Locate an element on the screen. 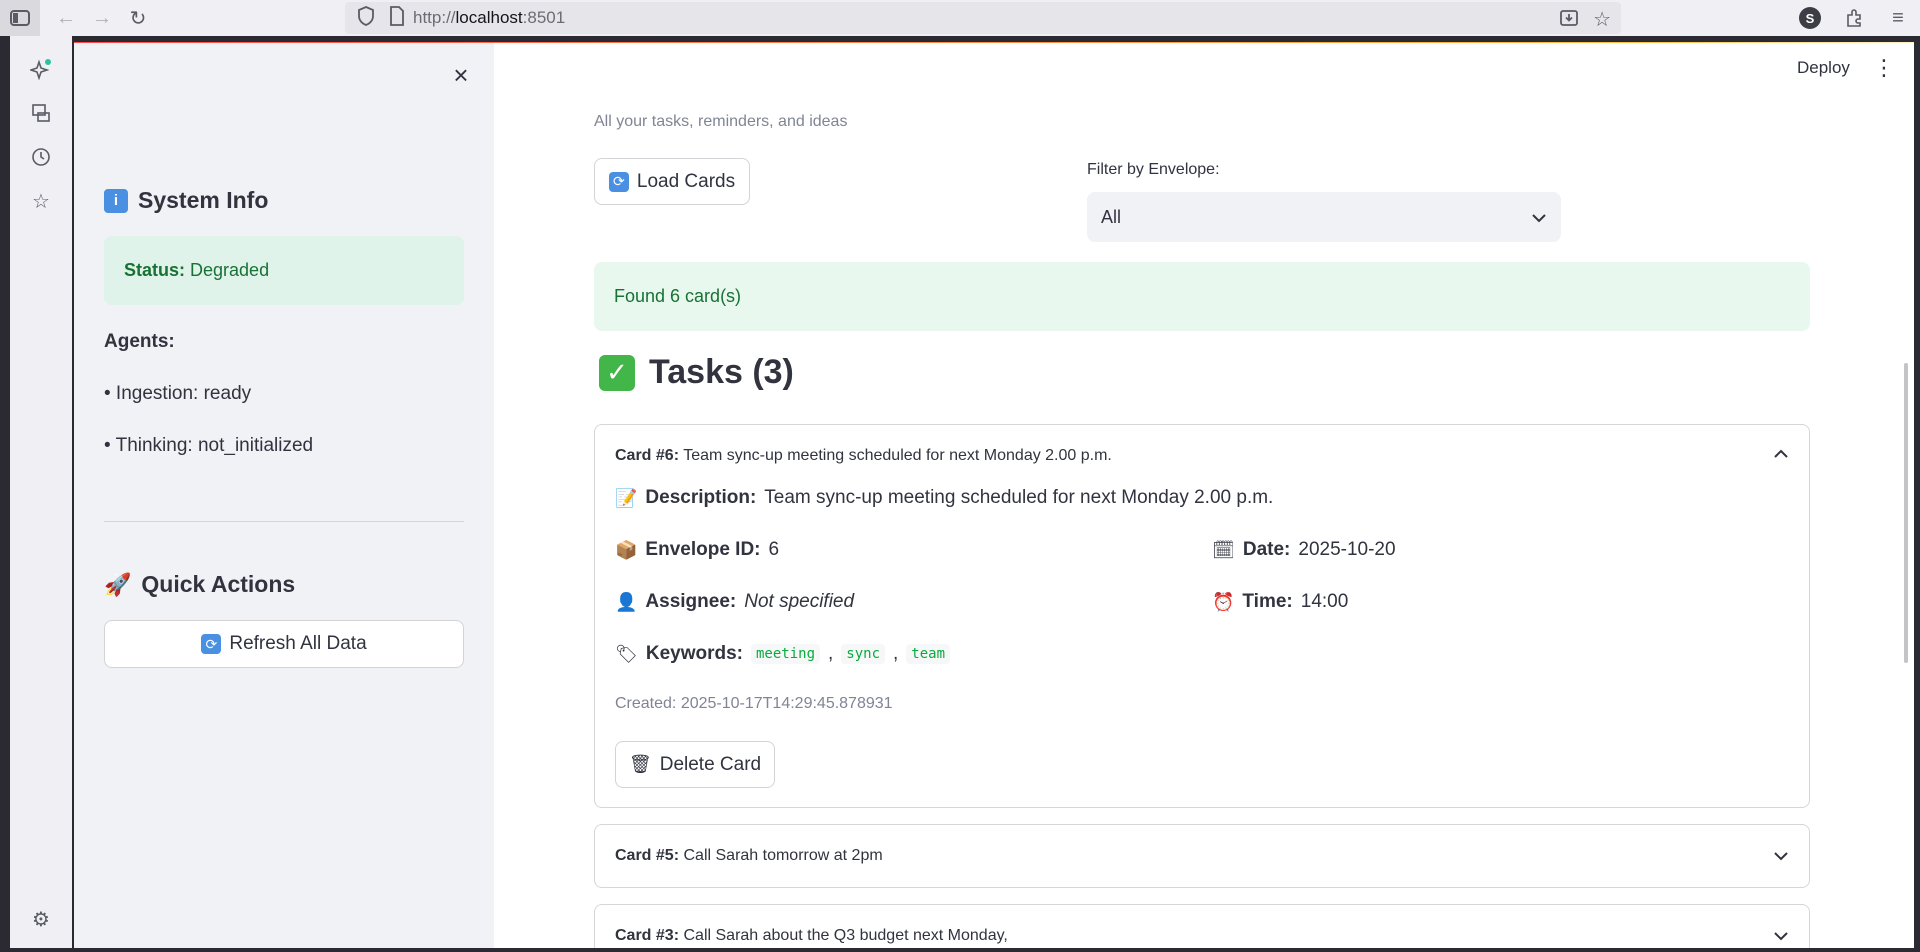 Image resolution: width=1920 pixels, height=952 pixels. found-cards-message: Found 6 card(s) is located at coordinates (1202, 296).